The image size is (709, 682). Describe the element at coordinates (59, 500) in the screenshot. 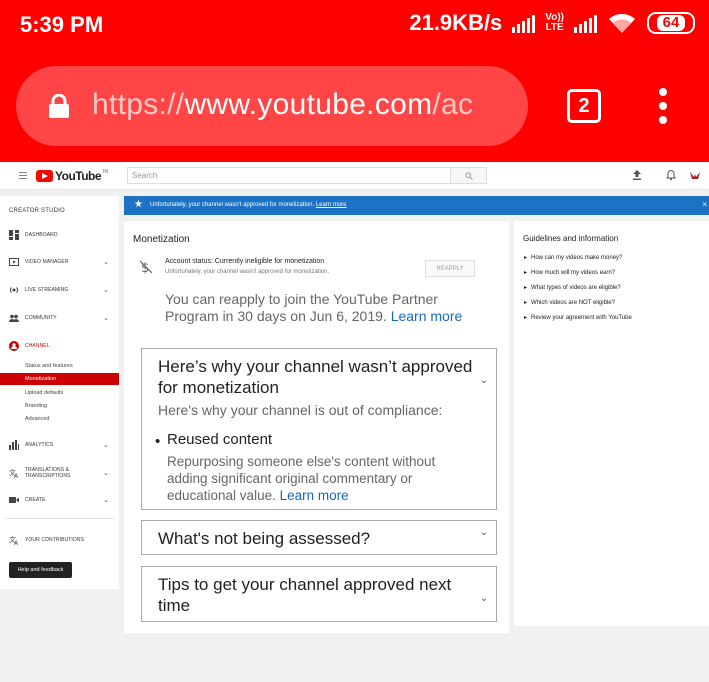

I see `sidebar-item-create: CREATE ⌄` at that location.